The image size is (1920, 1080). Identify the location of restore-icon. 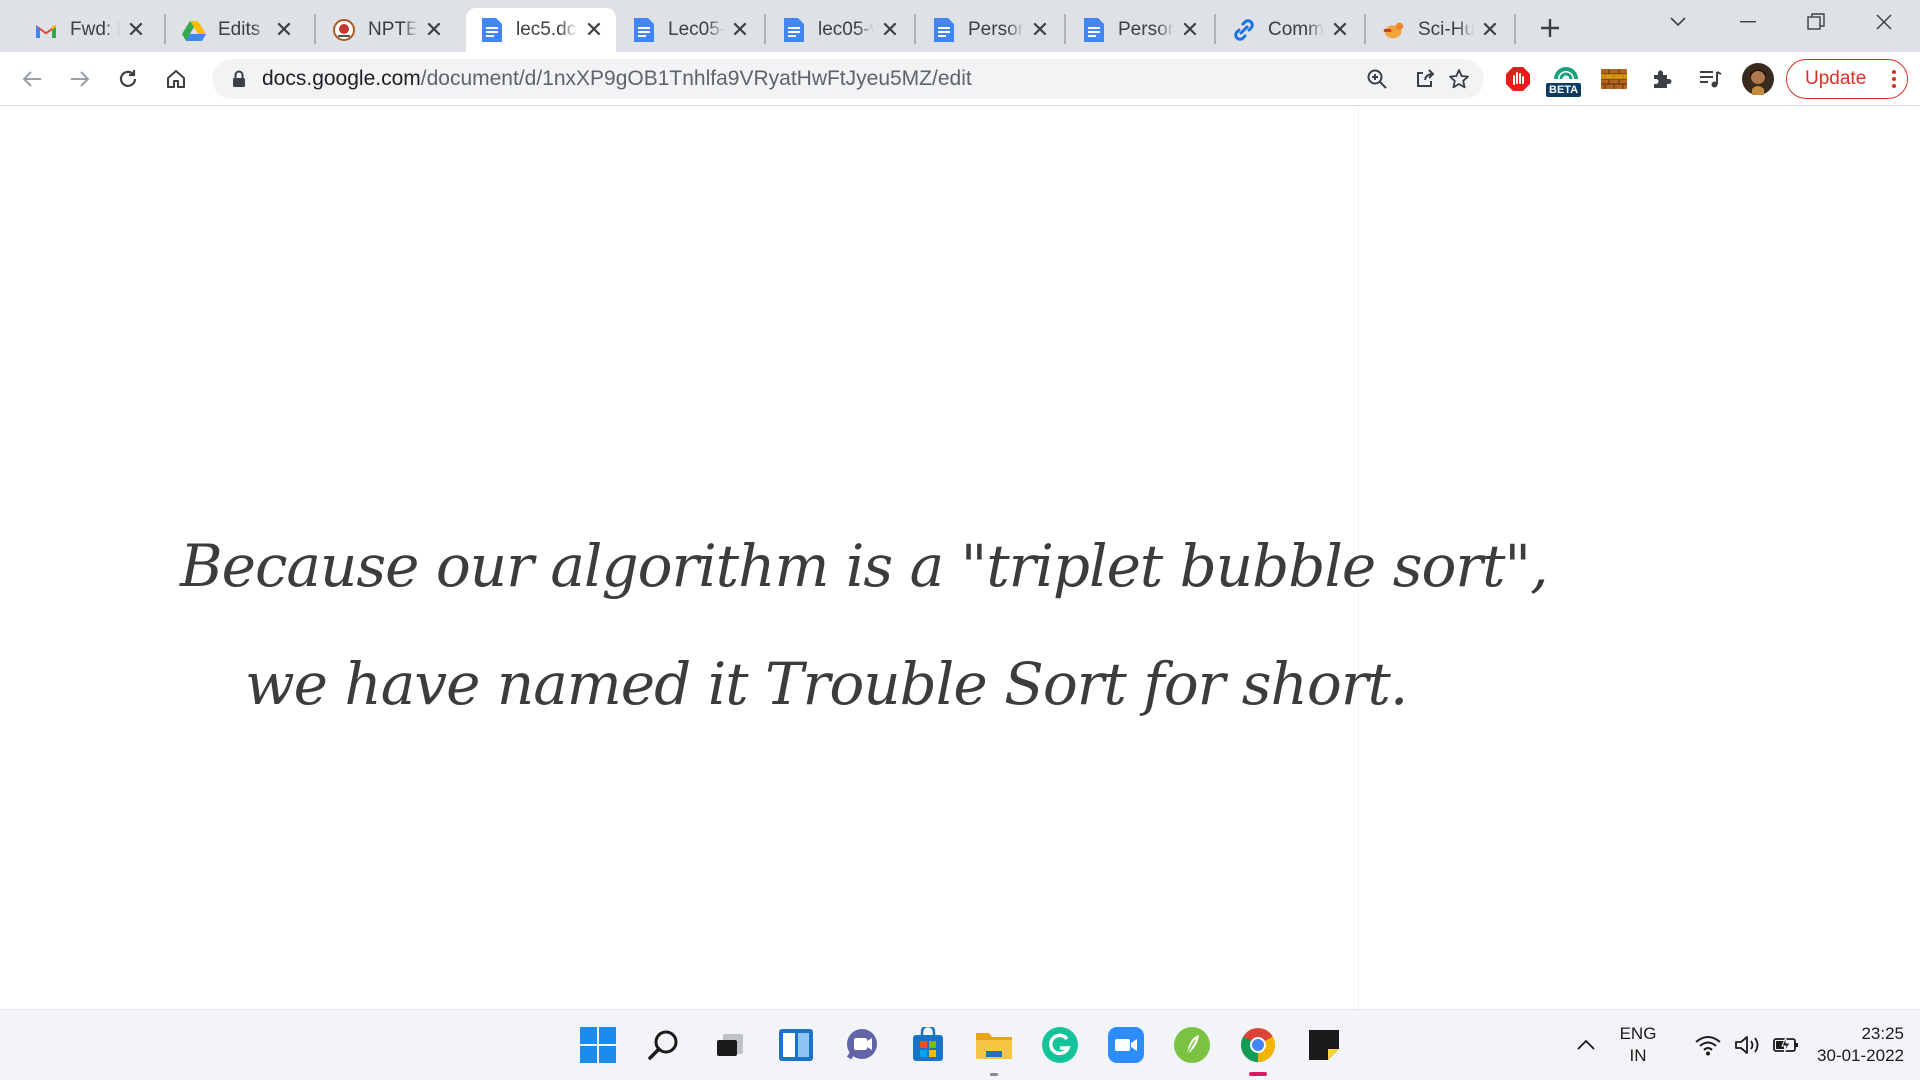
(1816, 21).